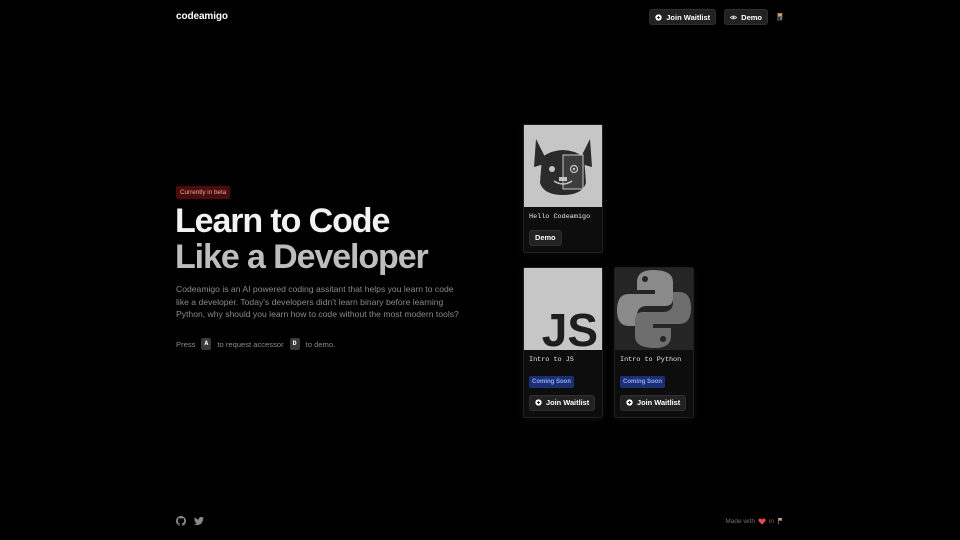 The width and height of the screenshot is (960, 540). I want to click on course-card-hello-codeamigo: Hello Codeamigo Demo, so click(563, 188).